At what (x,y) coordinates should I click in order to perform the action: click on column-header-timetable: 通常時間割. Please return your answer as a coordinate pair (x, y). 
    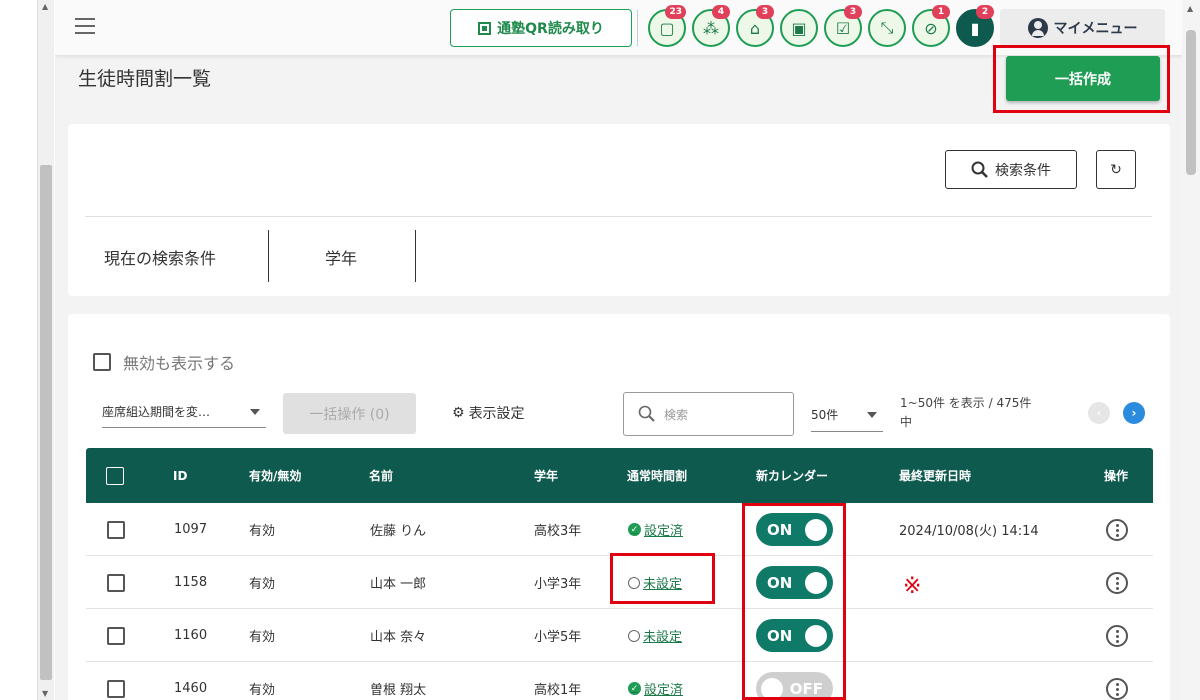
    Looking at the image, I should click on (657, 475).